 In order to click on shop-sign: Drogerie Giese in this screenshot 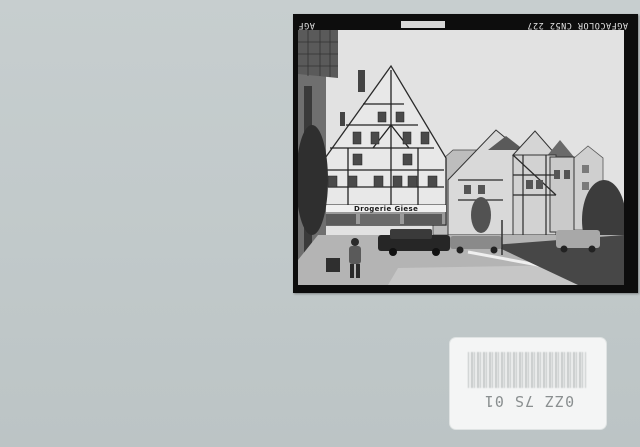, I will do `click(386, 209)`.